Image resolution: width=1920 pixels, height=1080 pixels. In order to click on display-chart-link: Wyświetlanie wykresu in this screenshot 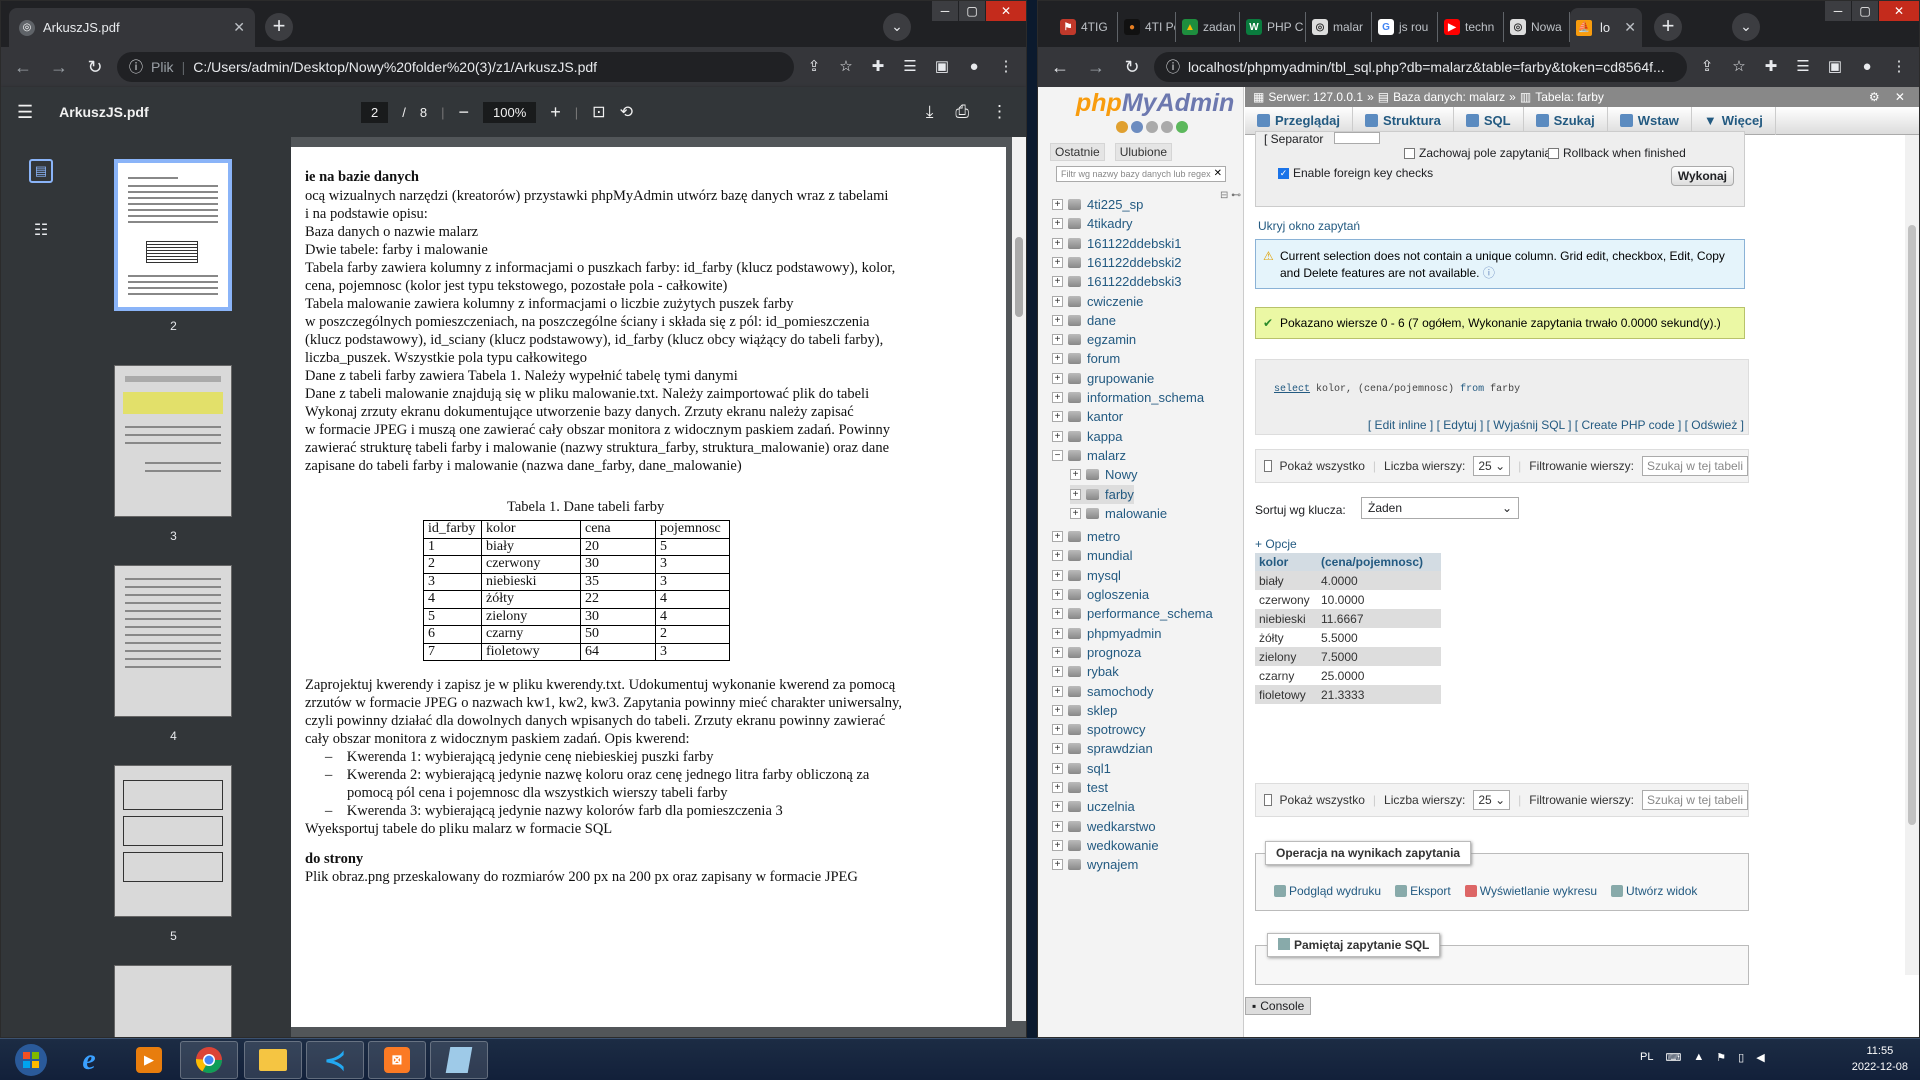, I will do `click(1530, 891)`.